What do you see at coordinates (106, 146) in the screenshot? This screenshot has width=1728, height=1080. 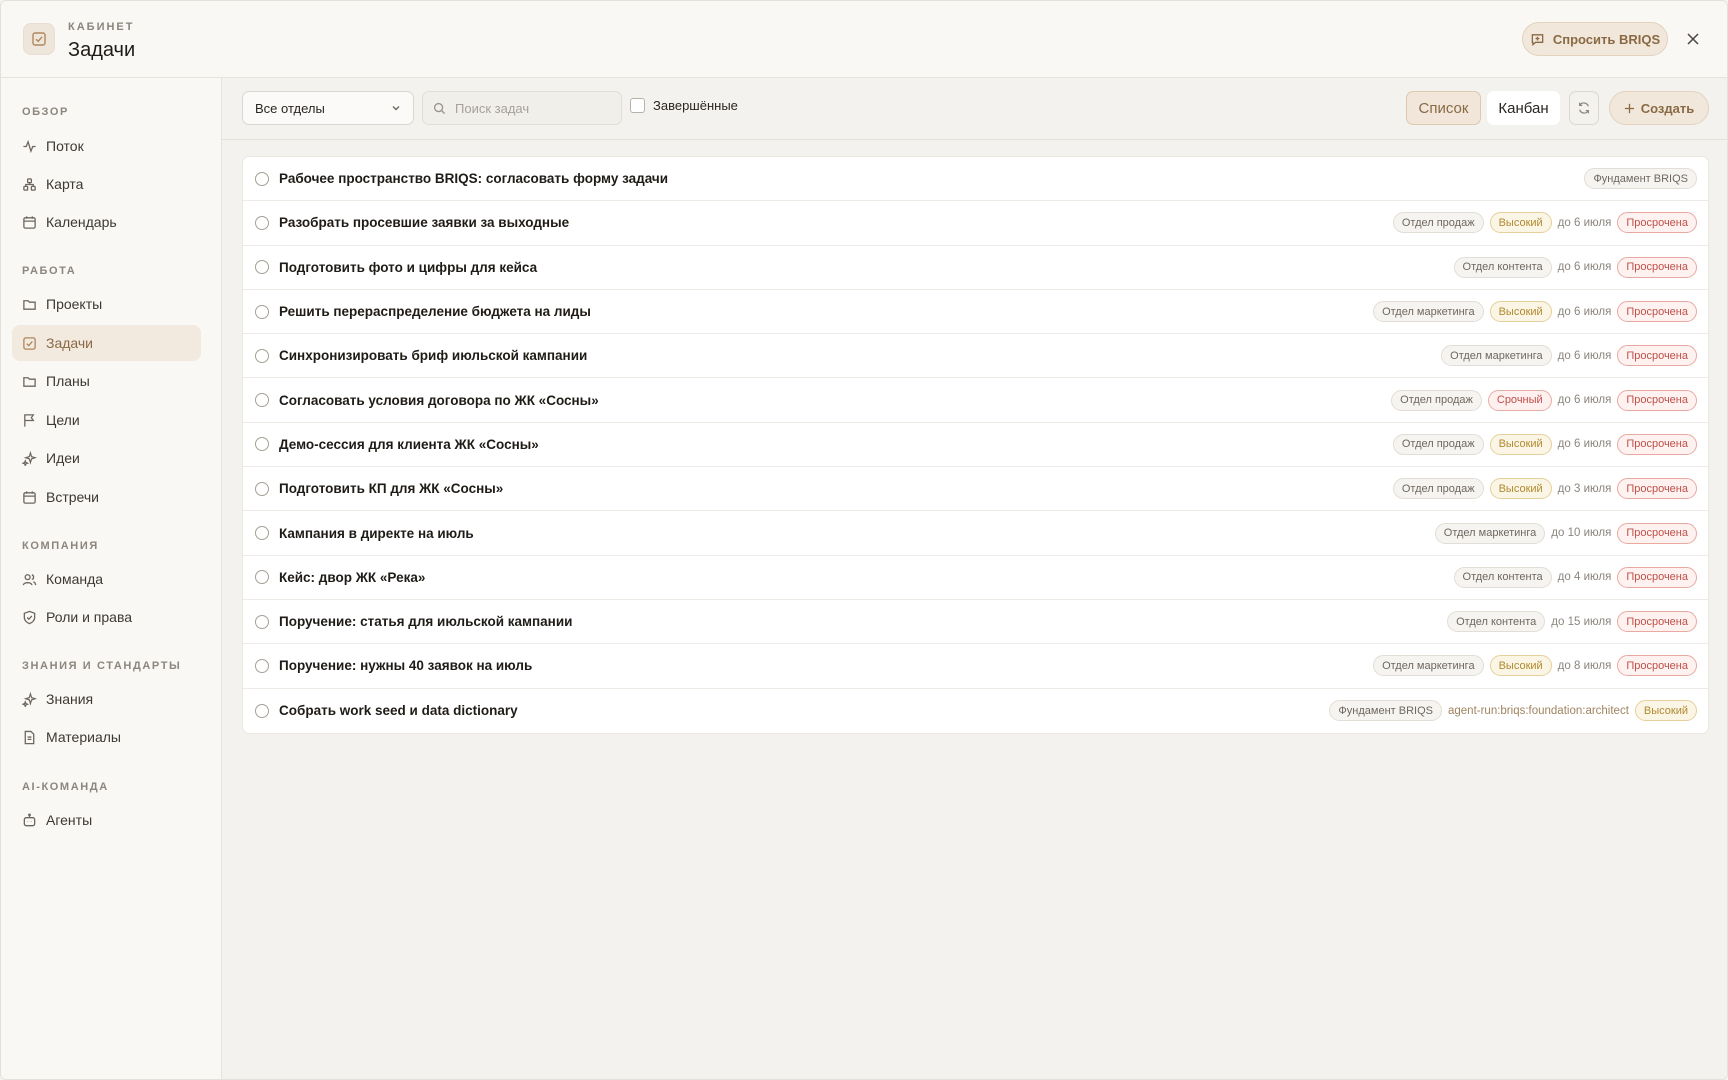 I see `sidebar-item-flow: Поток` at bounding box center [106, 146].